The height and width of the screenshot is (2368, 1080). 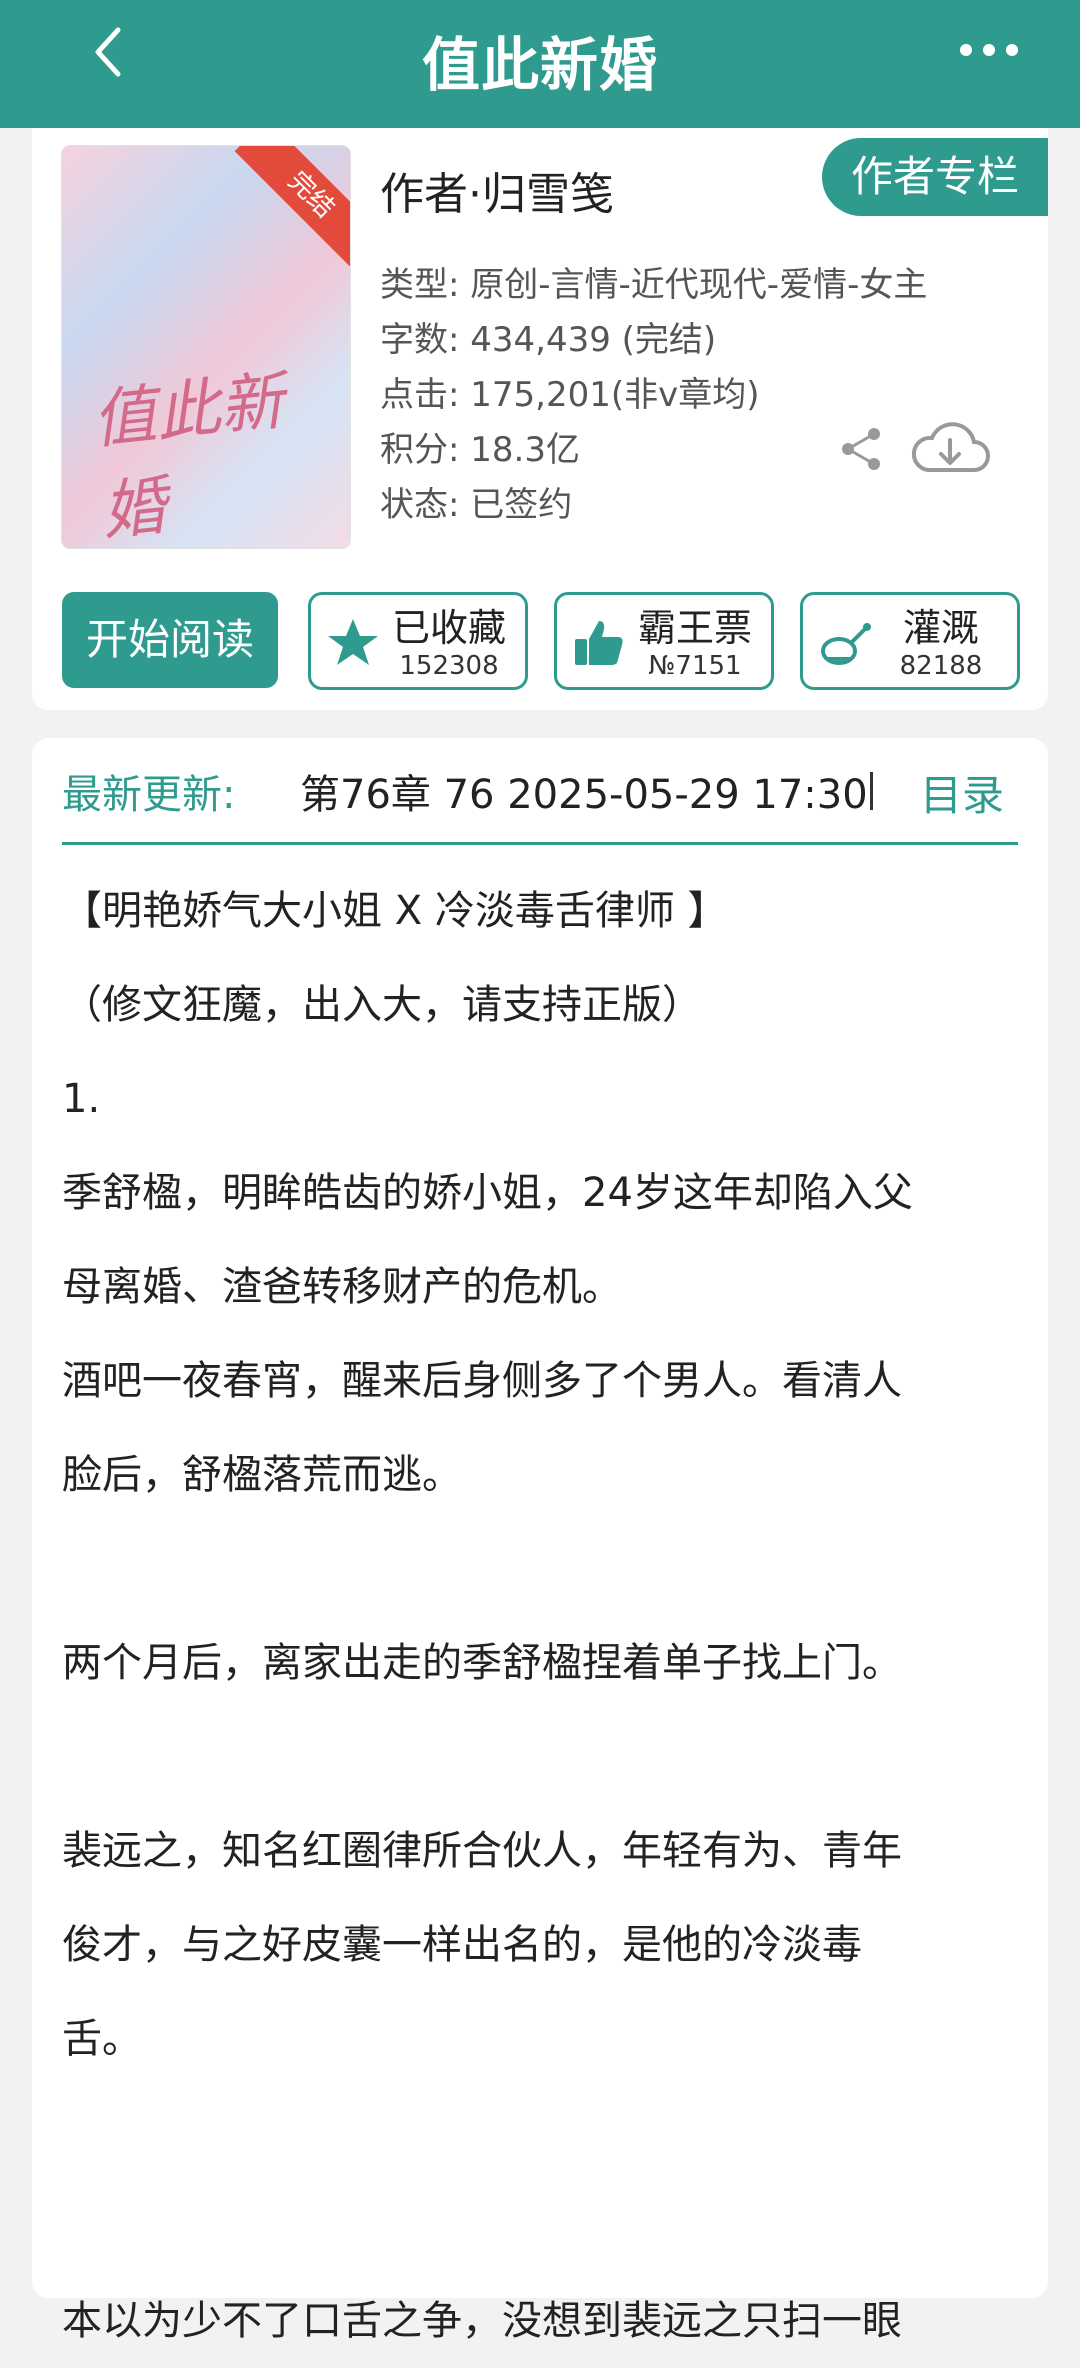 What do you see at coordinates (695, 666) in the screenshot?
I see `vote-count: №7151` at bounding box center [695, 666].